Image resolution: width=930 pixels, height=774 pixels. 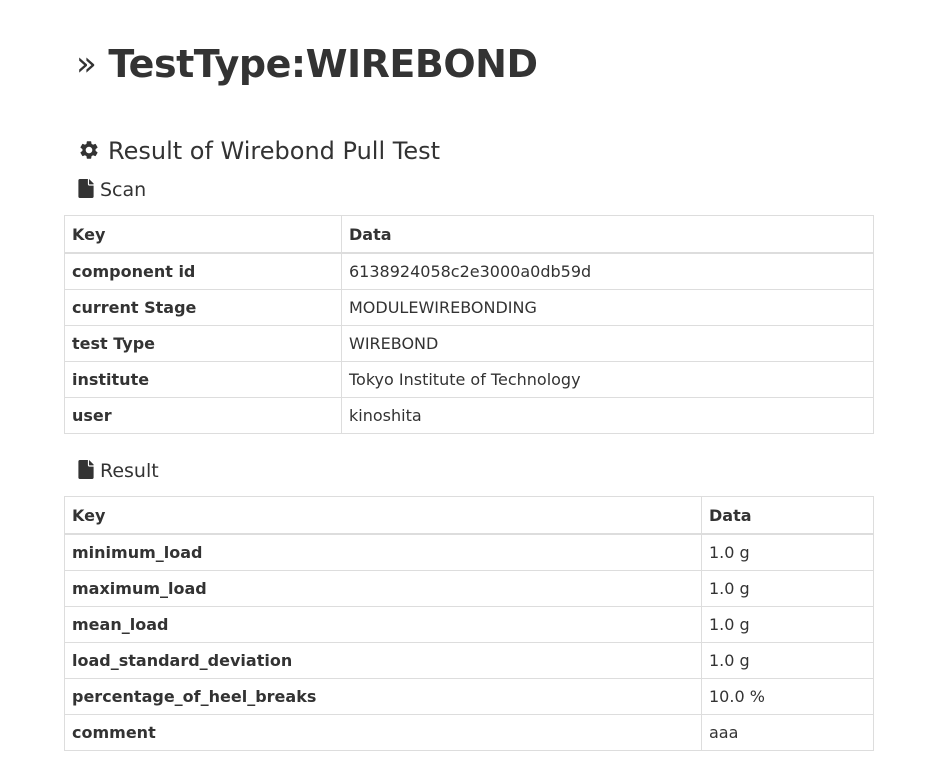 I want to click on scan-heading: Scan, so click(x=112, y=190).